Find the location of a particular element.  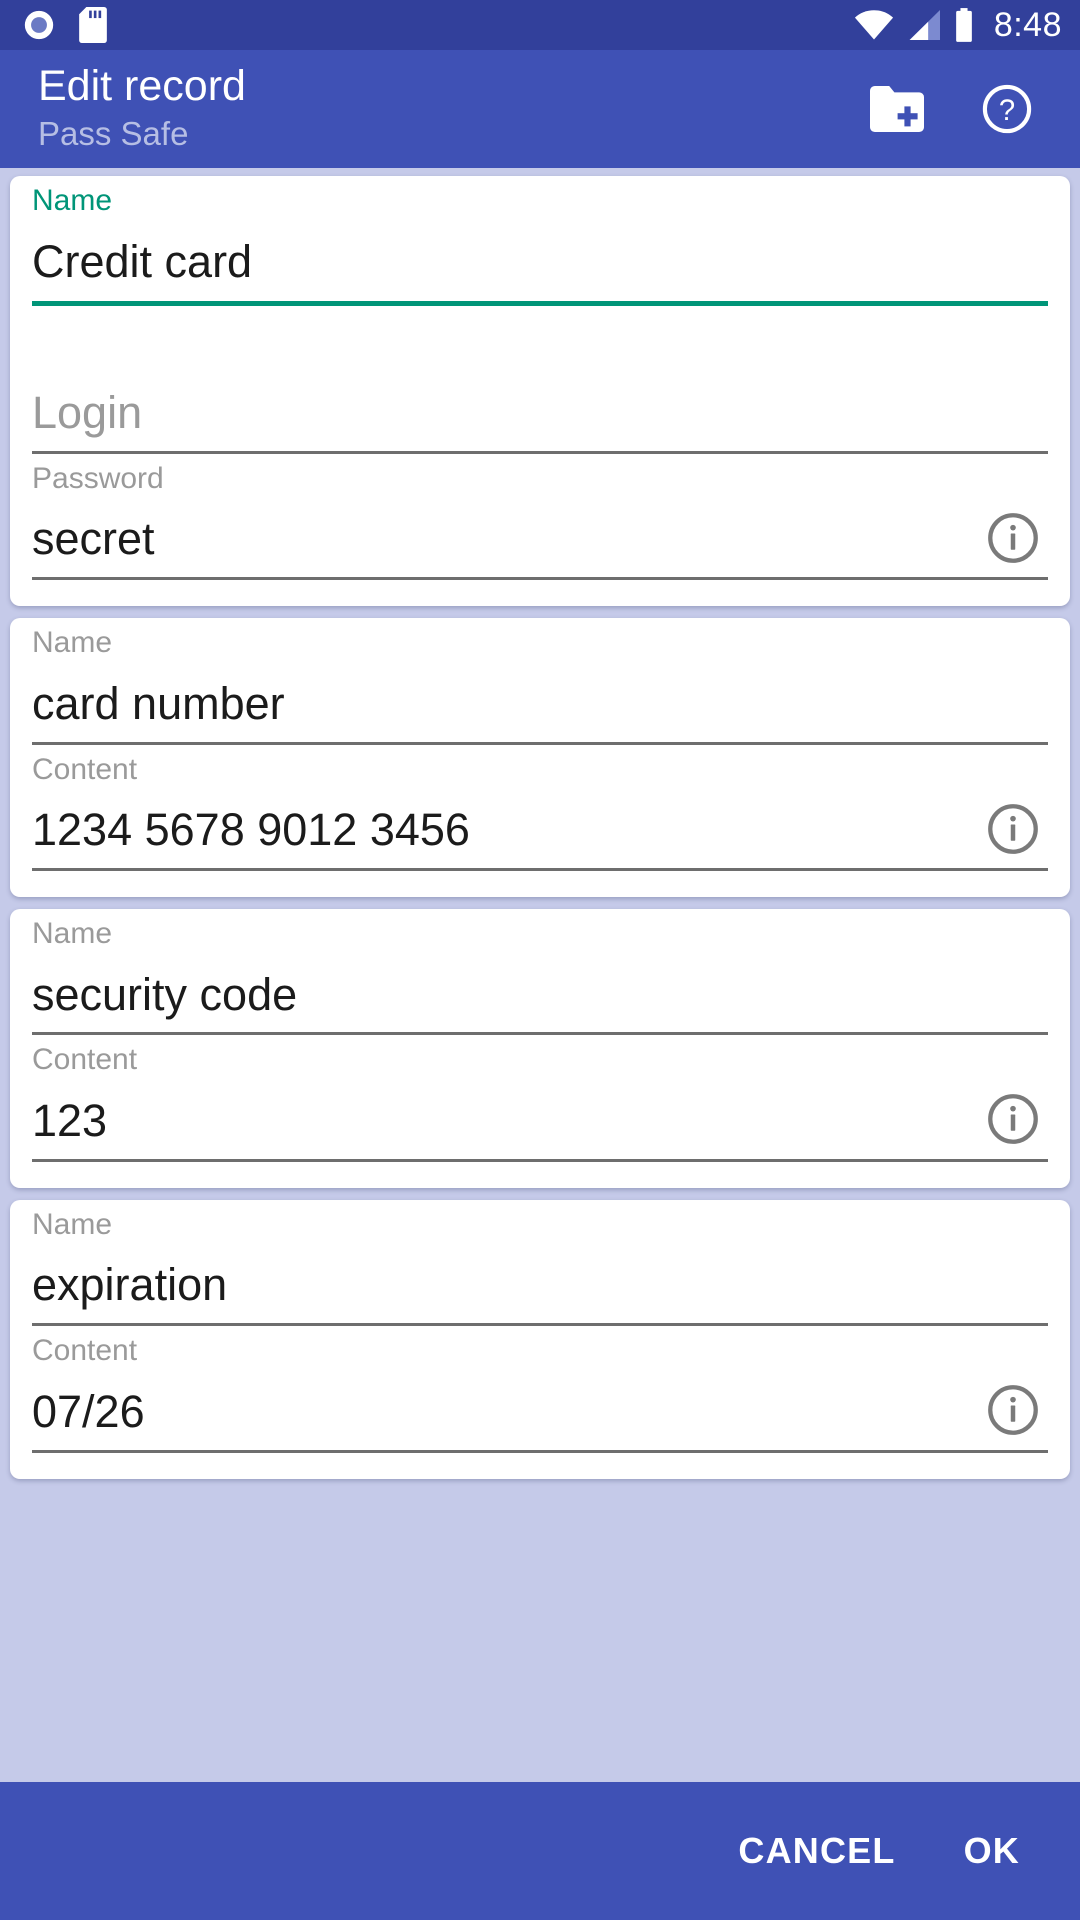

field-field-name: Name security code is located at coordinates (540, 972).